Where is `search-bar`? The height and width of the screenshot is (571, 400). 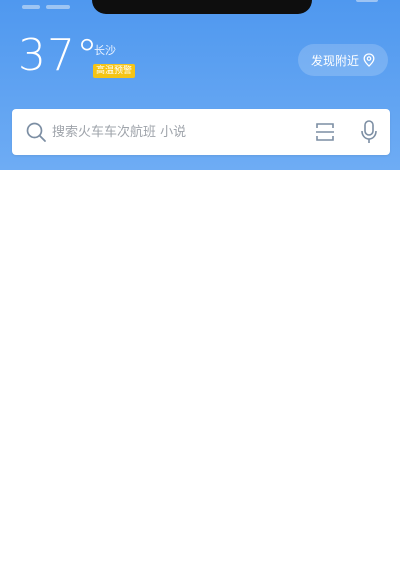 search-bar is located at coordinates (201, 132).